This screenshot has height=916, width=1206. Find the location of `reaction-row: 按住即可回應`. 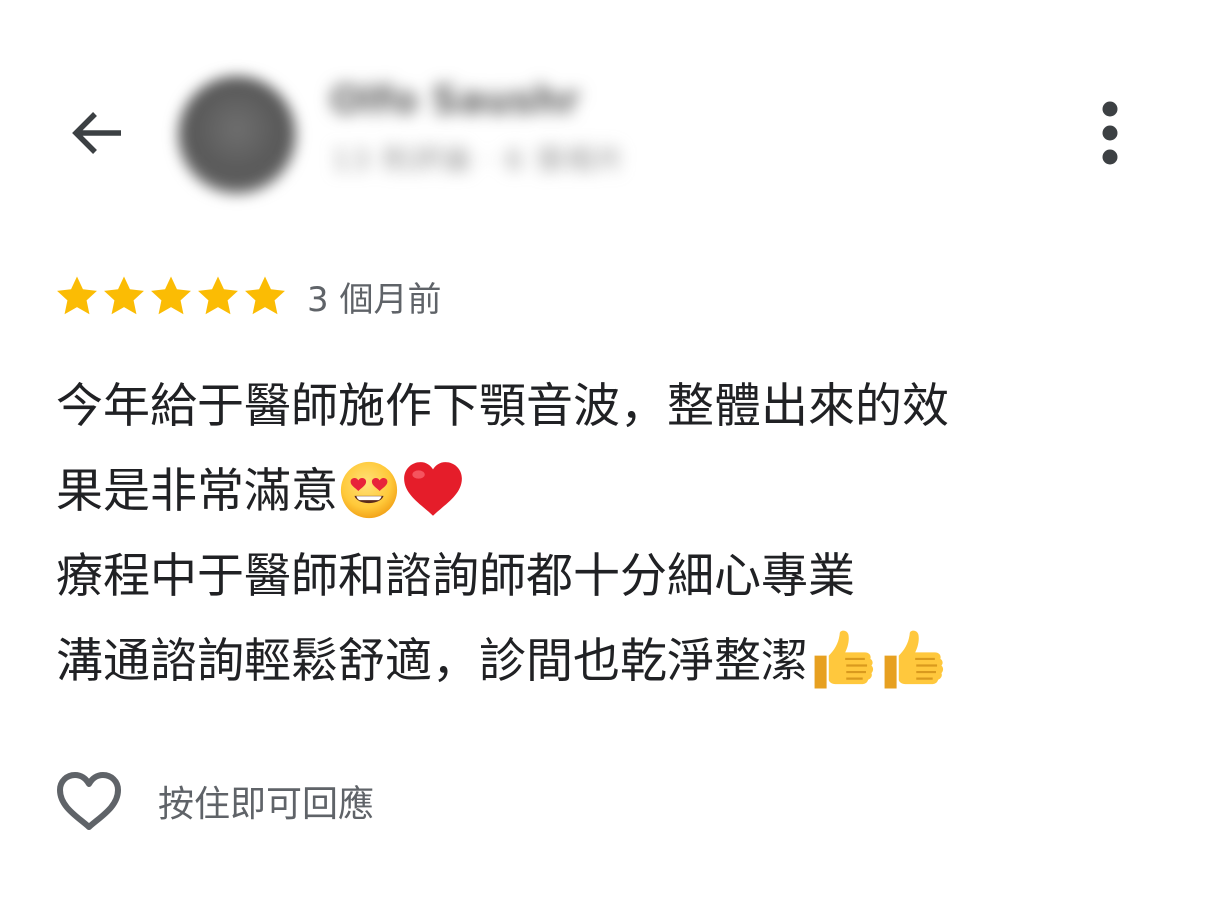

reaction-row: 按住即可回應 is located at coordinates (213, 801).